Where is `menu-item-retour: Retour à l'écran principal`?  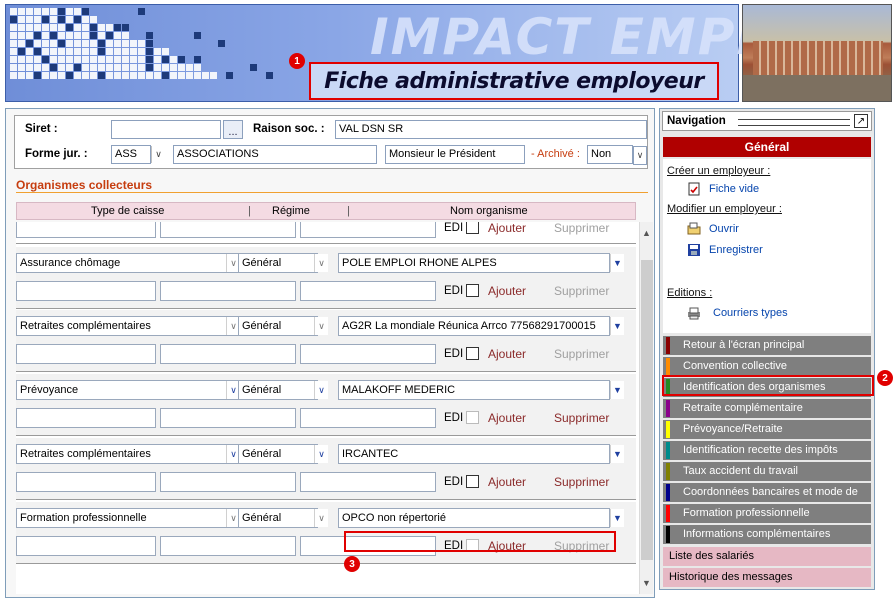 menu-item-retour: Retour à l'écran principal is located at coordinates (767, 345).